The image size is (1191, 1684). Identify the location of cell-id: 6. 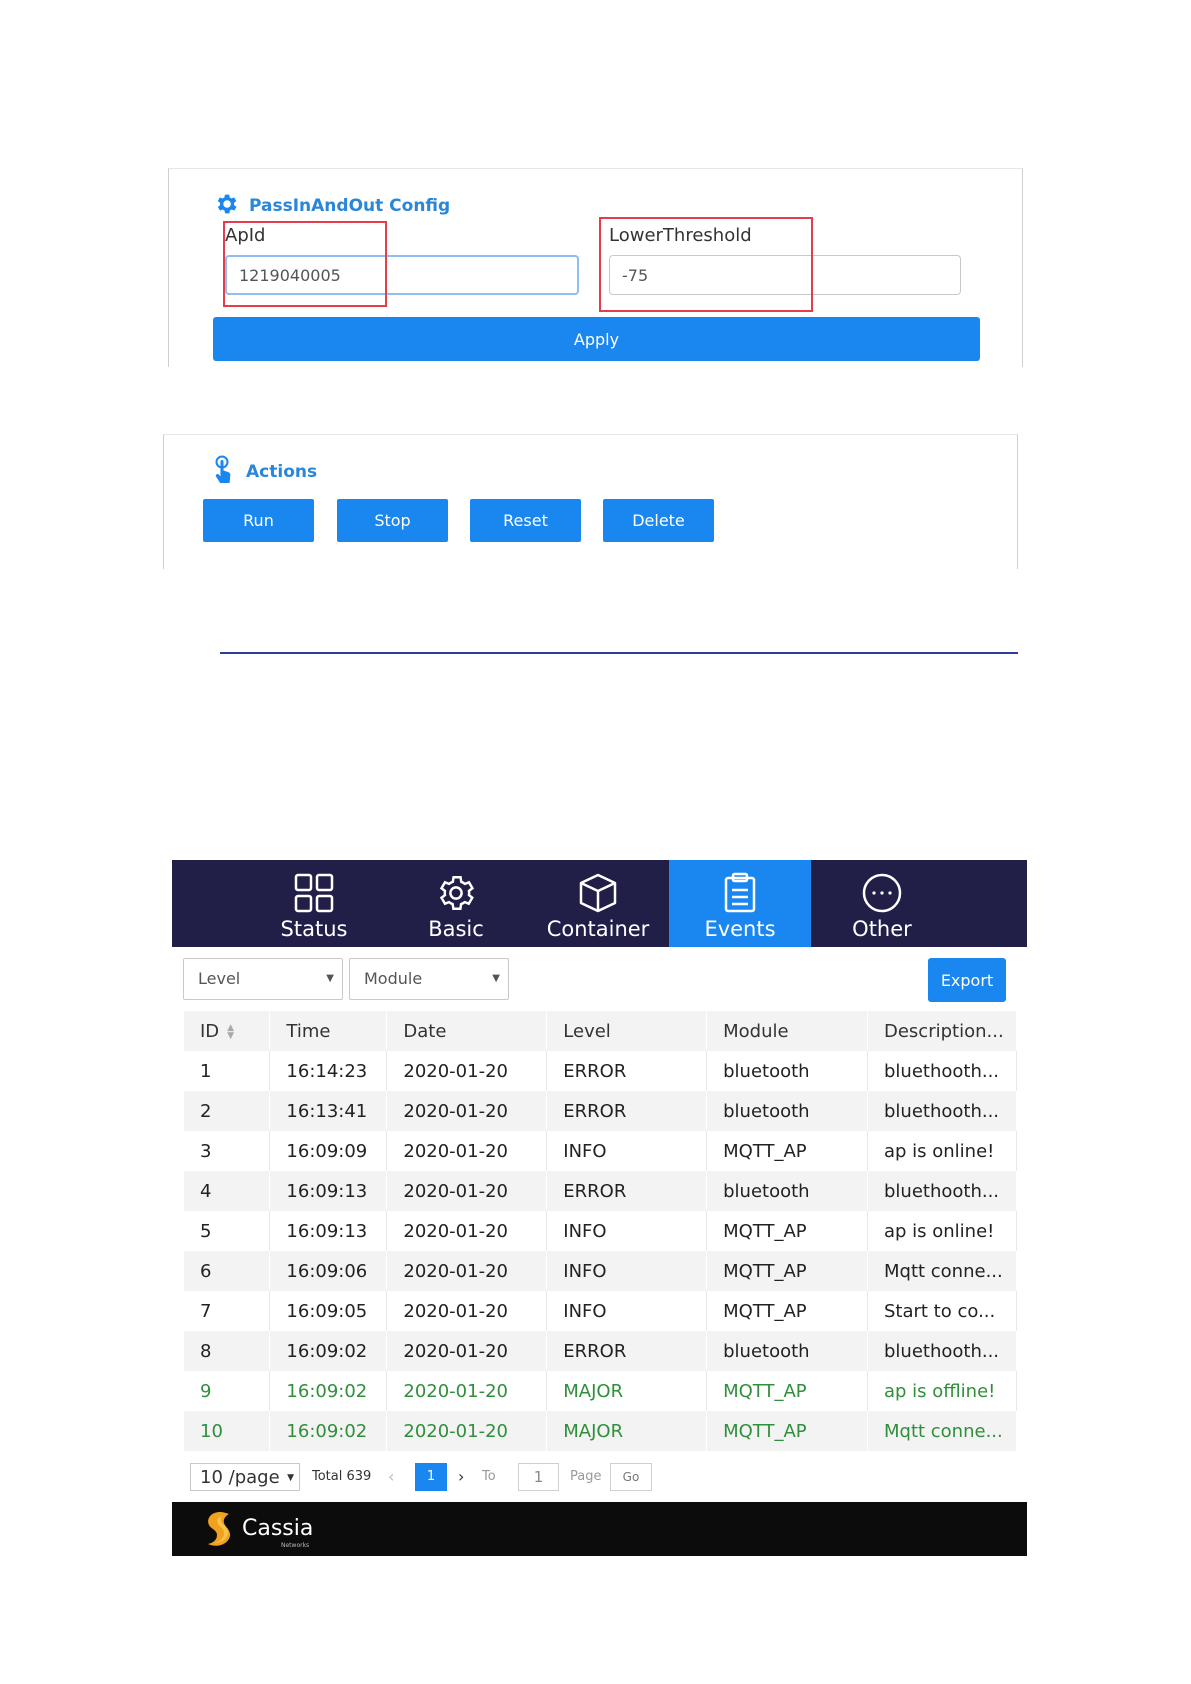
(227, 1271).